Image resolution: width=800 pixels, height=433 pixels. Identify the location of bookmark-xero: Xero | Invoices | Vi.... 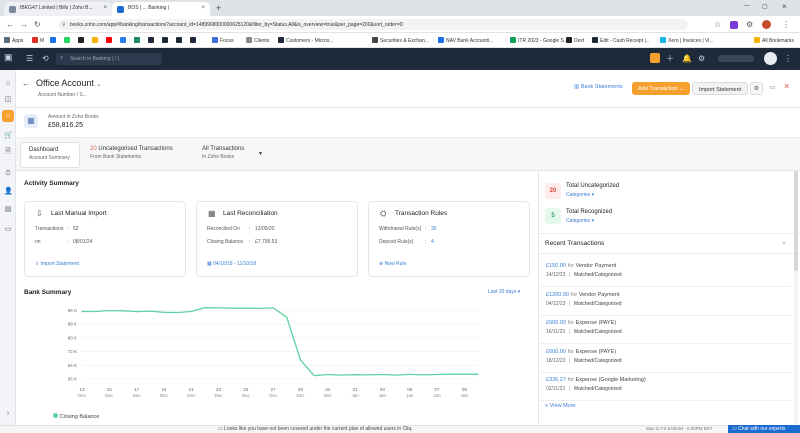
(687, 40).